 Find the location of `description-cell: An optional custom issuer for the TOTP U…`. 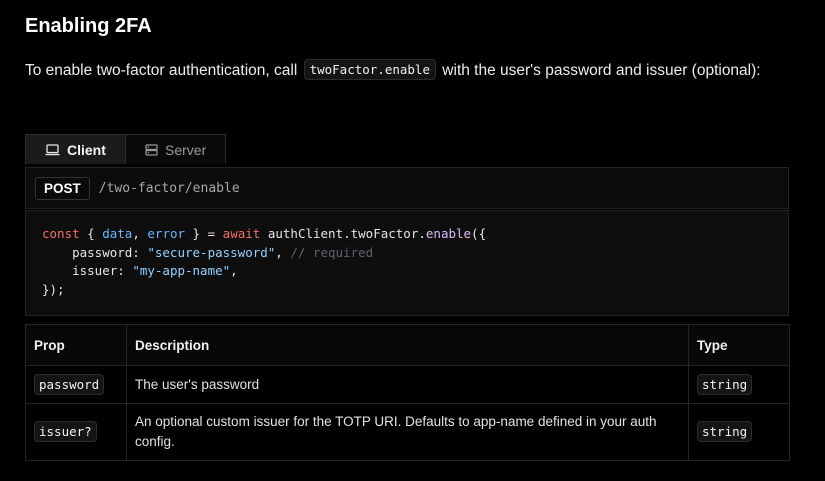

description-cell: An optional custom issuer for the TOTP U… is located at coordinates (407, 432).